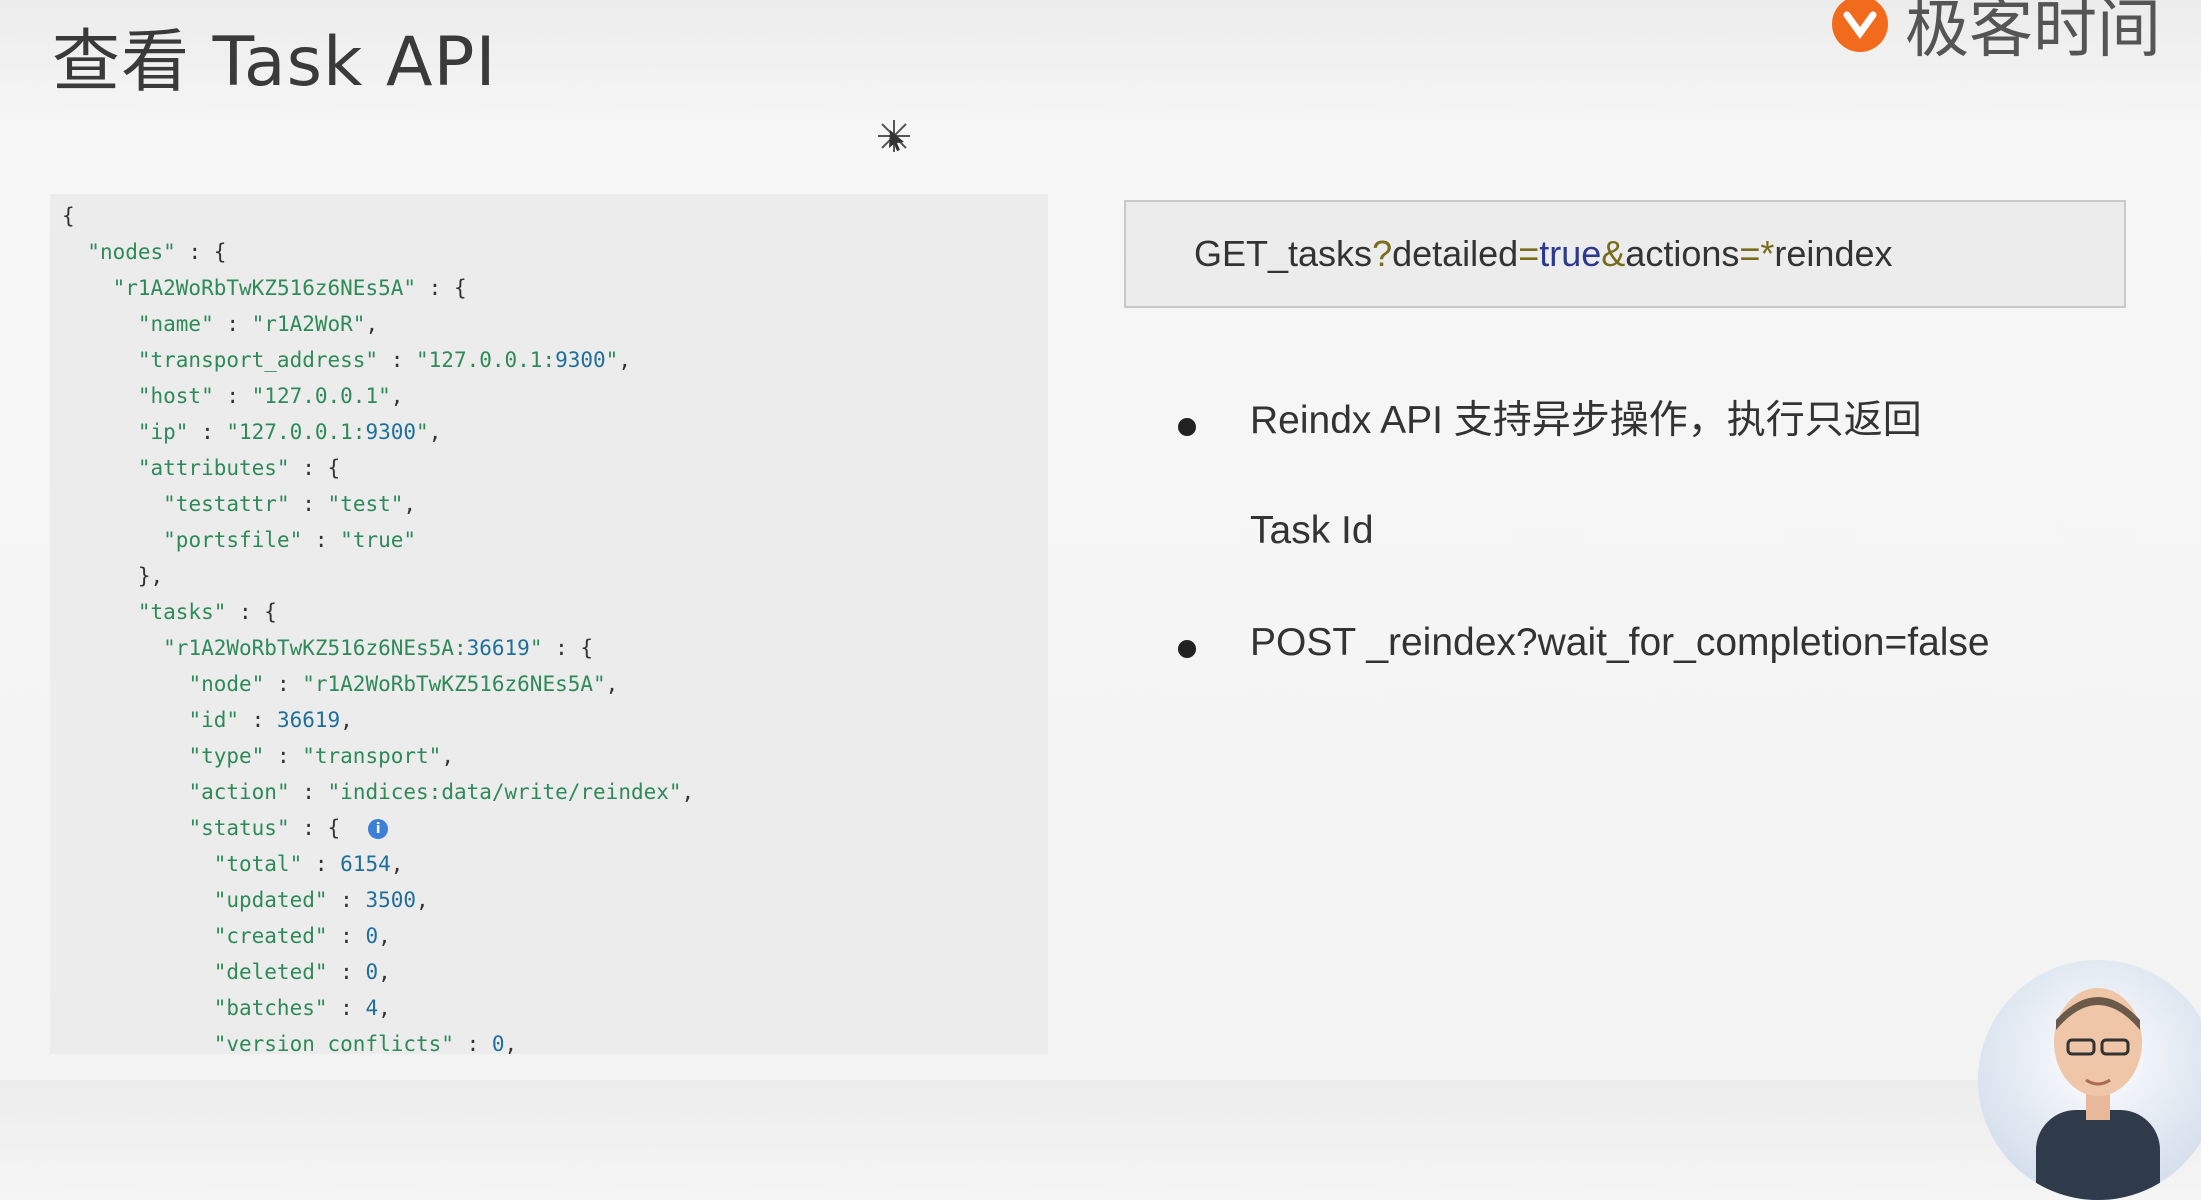  What do you see at coordinates (270, 720) in the screenshot?
I see `code-line: "id" : 36619,` at bounding box center [270, 720].